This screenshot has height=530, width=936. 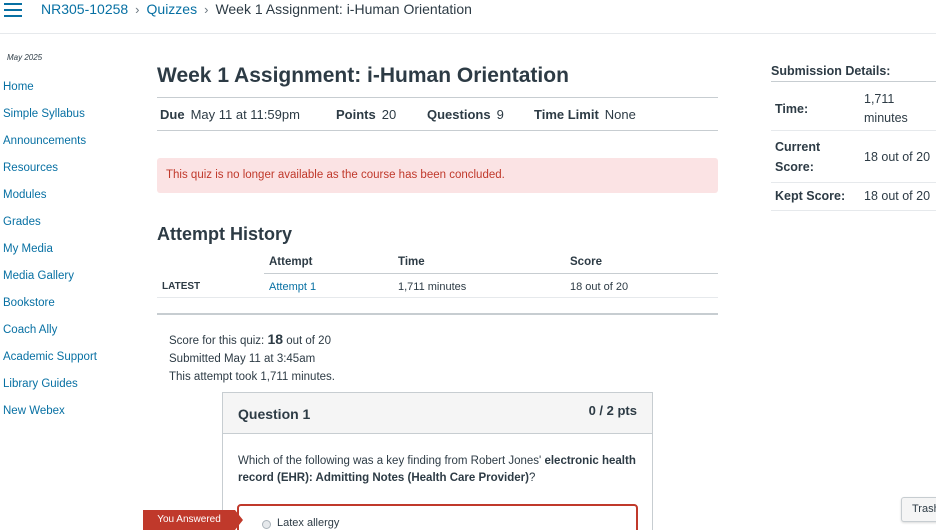 I want to click on trash-button: Trash, so click(x=918, y=509).